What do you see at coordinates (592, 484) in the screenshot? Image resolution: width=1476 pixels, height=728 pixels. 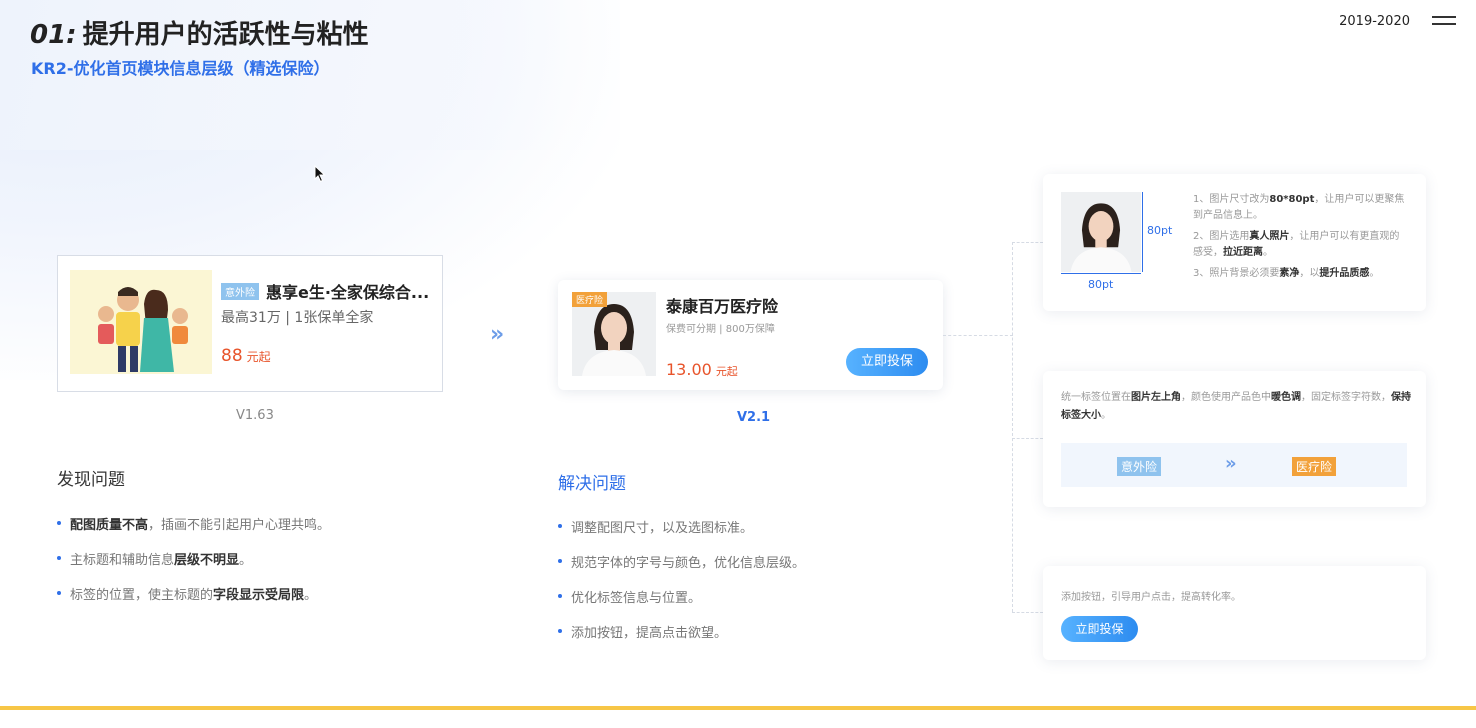 I see `solutions-heading: 解决问题` at bounding box center [592, 484].